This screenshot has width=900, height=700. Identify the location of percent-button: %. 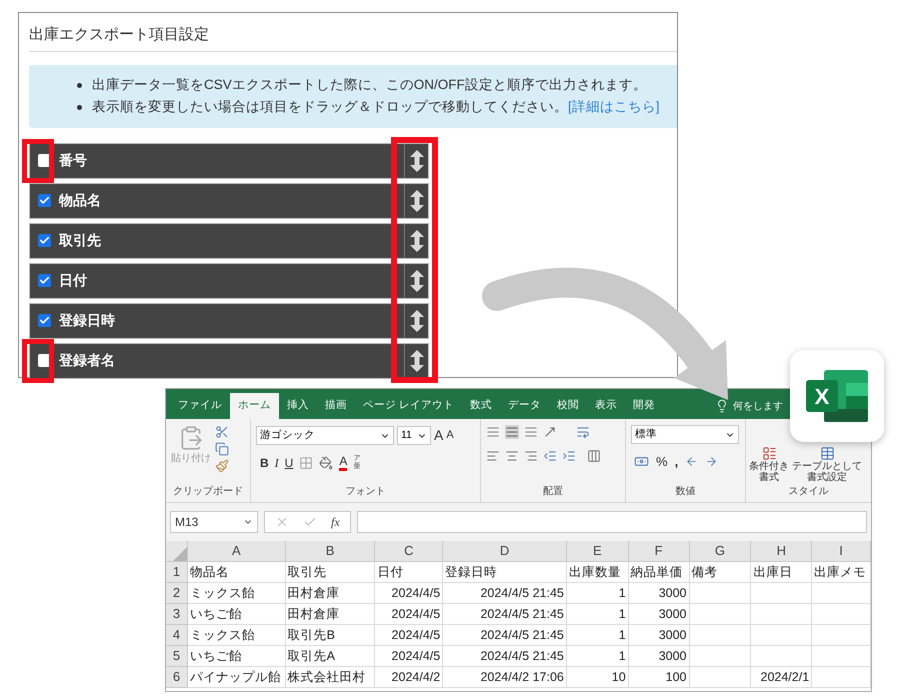
(662, 462).